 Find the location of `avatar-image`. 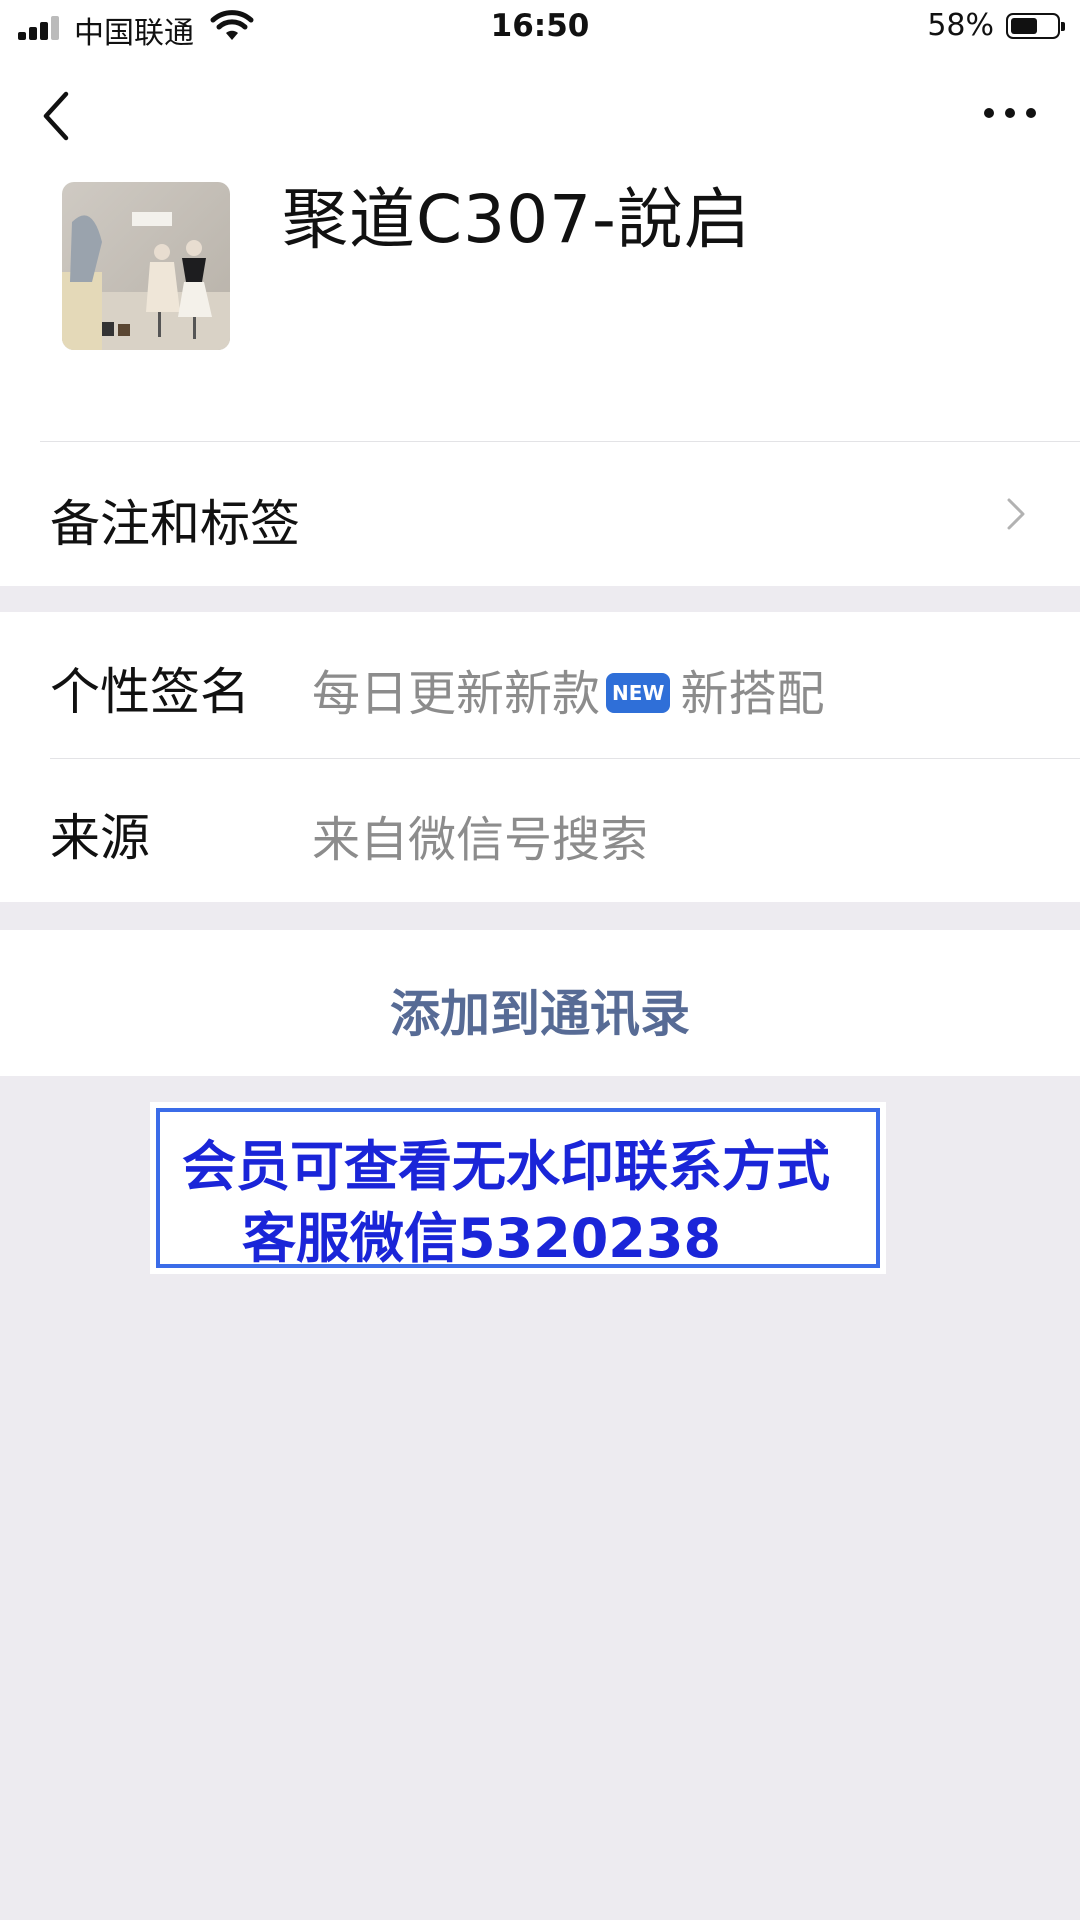

avatar-image is located at coordinates (146, 266).